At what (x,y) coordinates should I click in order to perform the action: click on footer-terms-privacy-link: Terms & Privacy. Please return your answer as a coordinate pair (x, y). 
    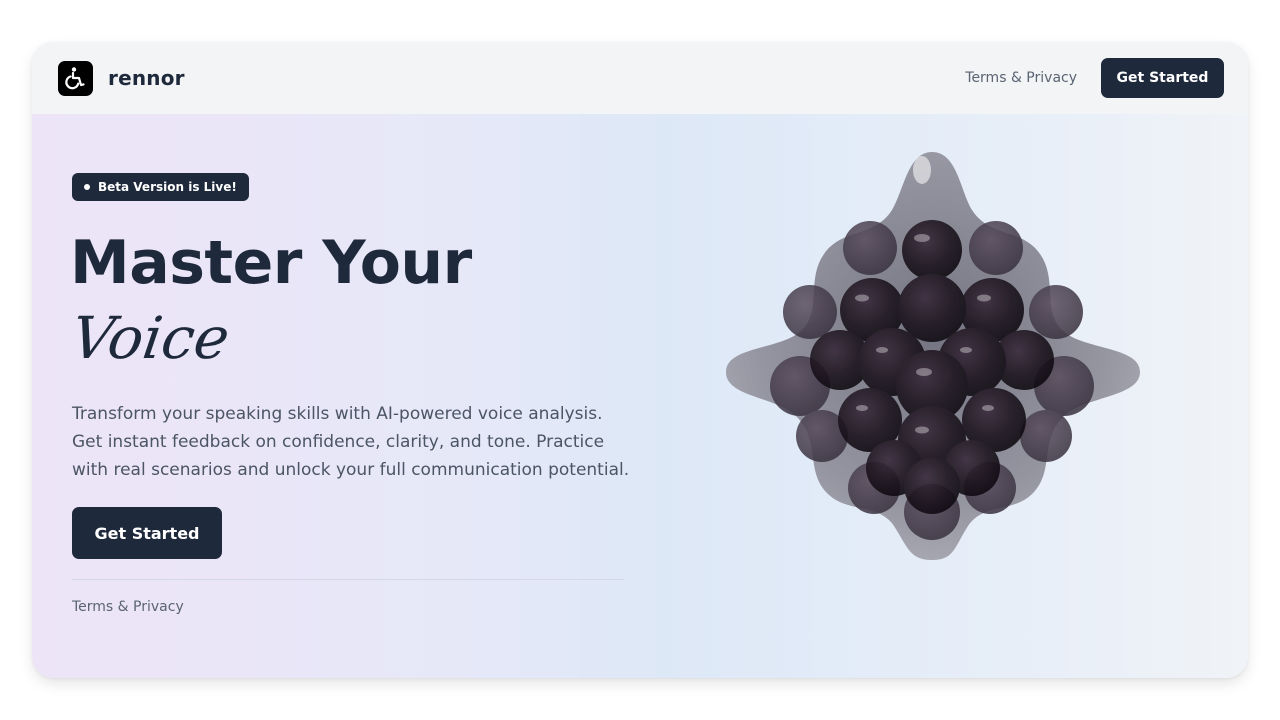
    Looking at the image, I should click on (128, 607).